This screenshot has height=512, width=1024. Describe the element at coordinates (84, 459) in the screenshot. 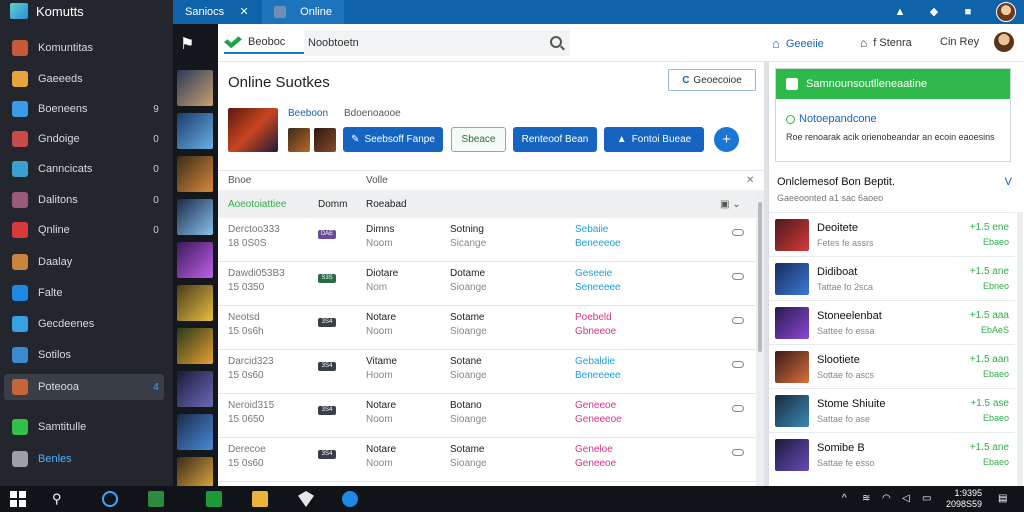

I see `sidebar-item: Benles` at that location.